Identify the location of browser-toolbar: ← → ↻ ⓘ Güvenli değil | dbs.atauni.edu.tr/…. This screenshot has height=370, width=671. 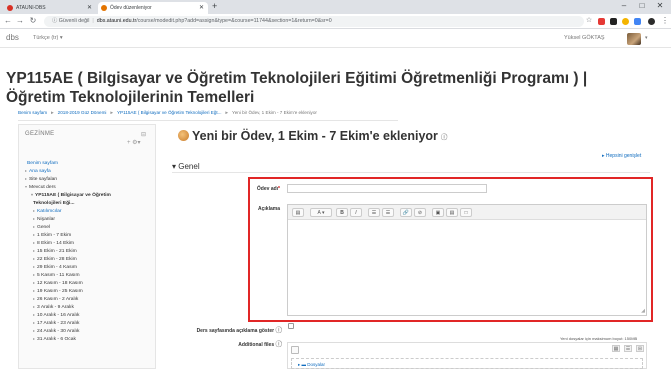
(335, 21).